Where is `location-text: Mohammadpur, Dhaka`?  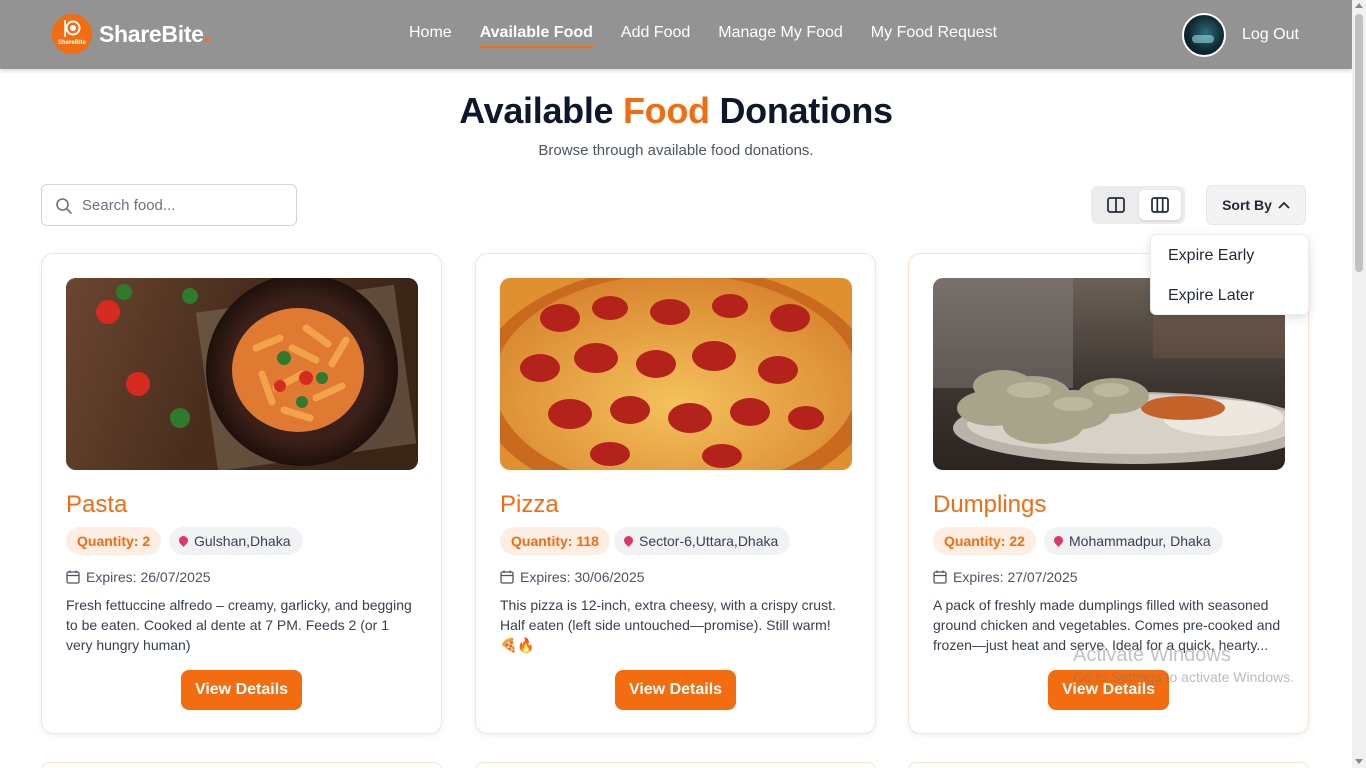
location-text: Mohammadpur, Dhaka is located at coordinates (1140, 541).